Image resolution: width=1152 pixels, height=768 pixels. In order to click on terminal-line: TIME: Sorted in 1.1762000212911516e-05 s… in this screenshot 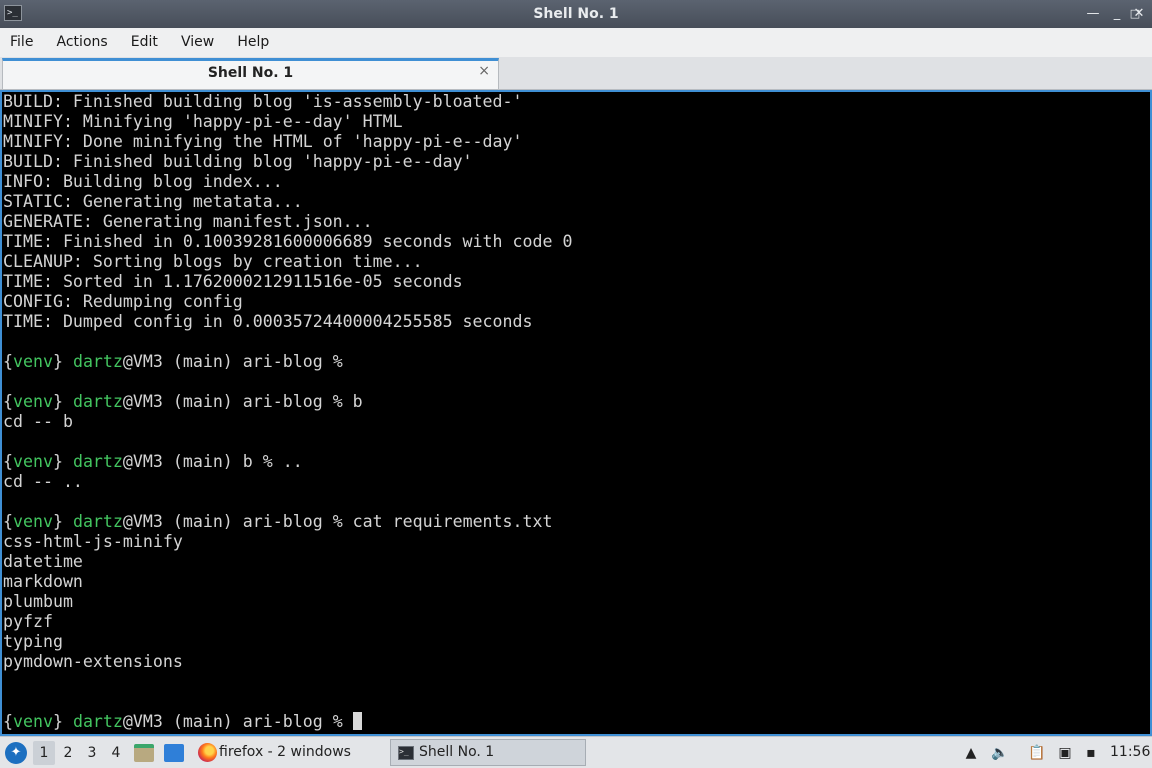, I will do `click(287, 282)`.